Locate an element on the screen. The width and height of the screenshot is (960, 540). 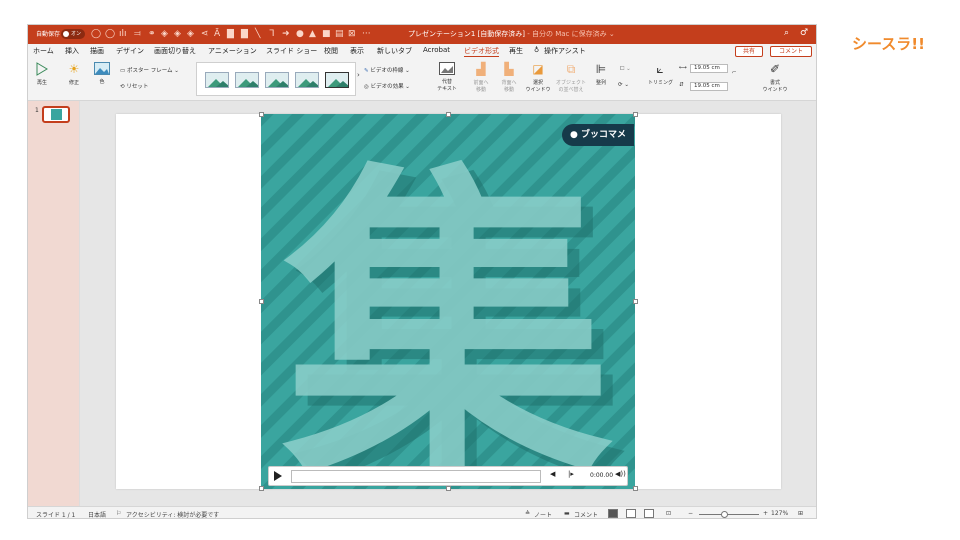
tab-design: デザイン is located at coordinates (130, 51).